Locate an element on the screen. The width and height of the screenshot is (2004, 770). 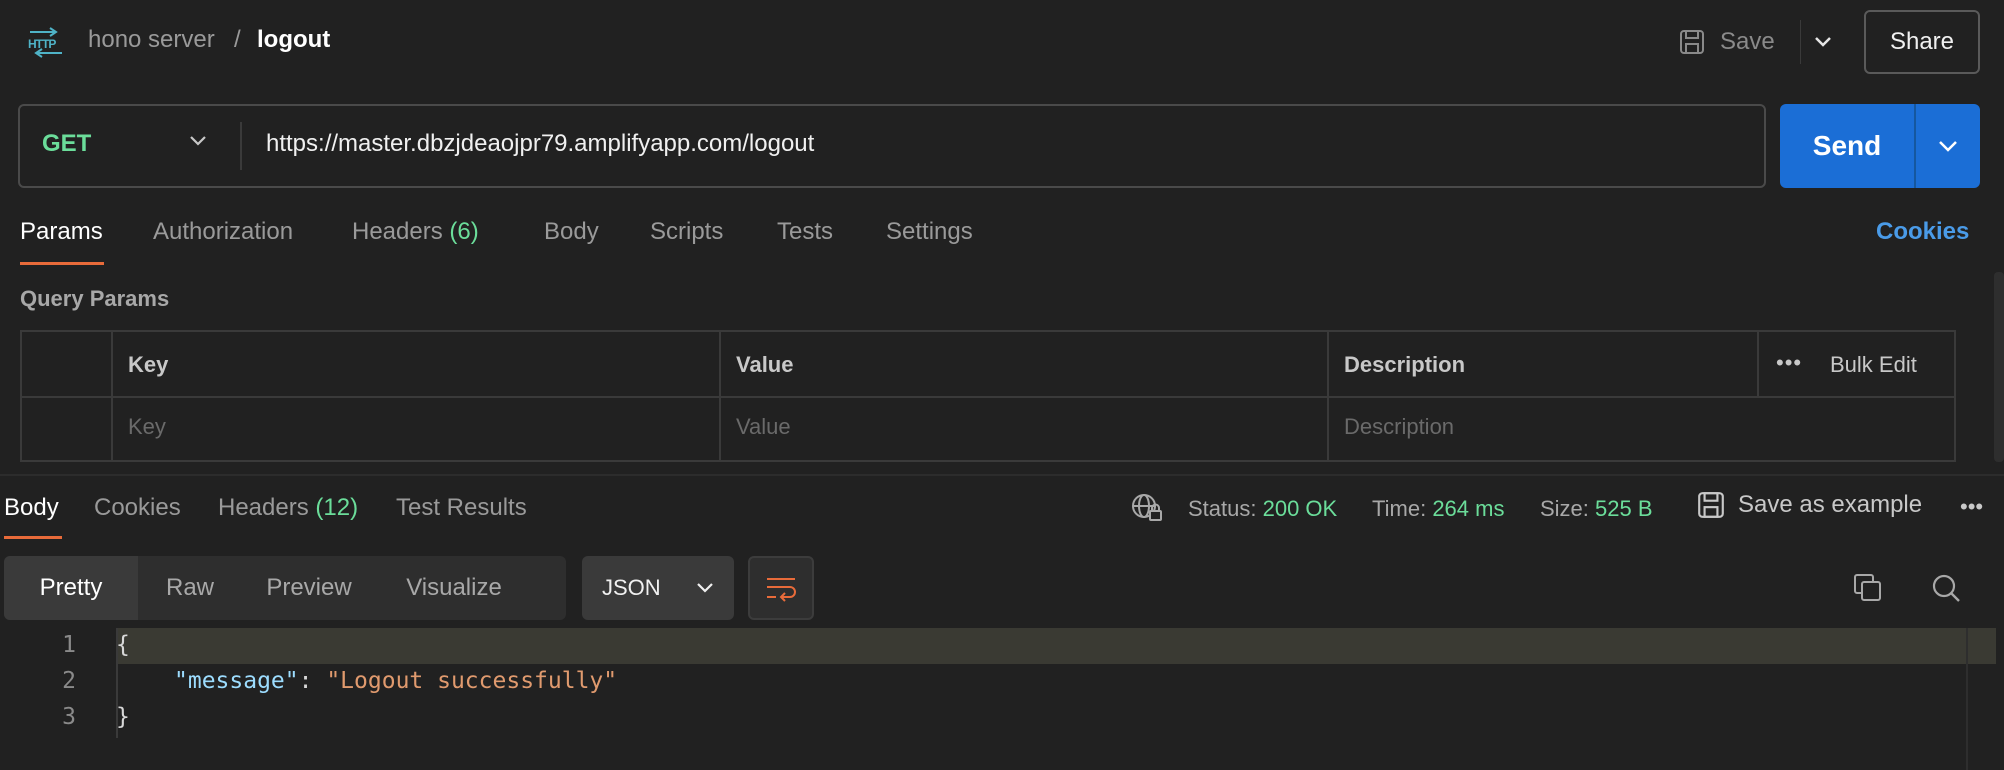
share-button: Share is located at coordinates (1922, 42).